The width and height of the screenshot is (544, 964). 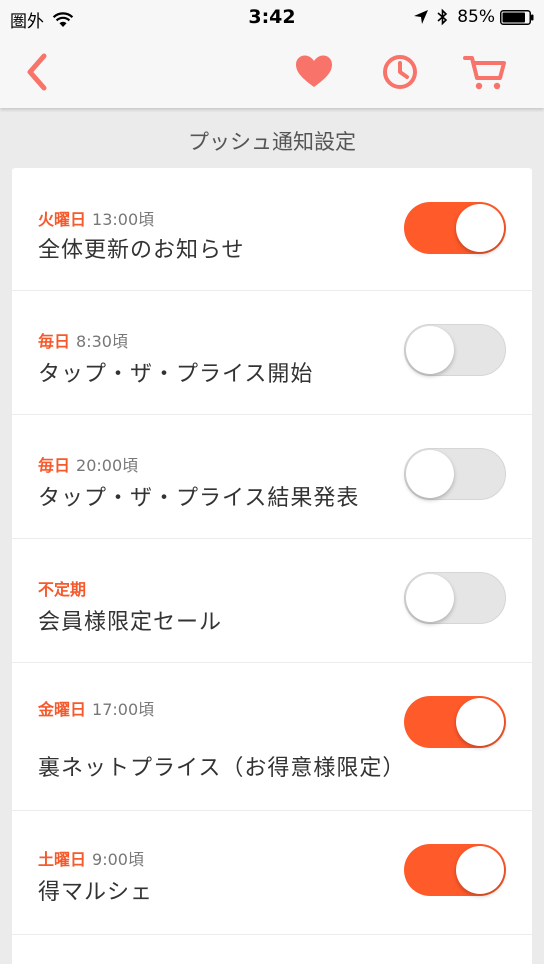 What do you see at coordinates (517, 17) in the screenshot?
I see `battery-icon` at bounding box center [517, 17].